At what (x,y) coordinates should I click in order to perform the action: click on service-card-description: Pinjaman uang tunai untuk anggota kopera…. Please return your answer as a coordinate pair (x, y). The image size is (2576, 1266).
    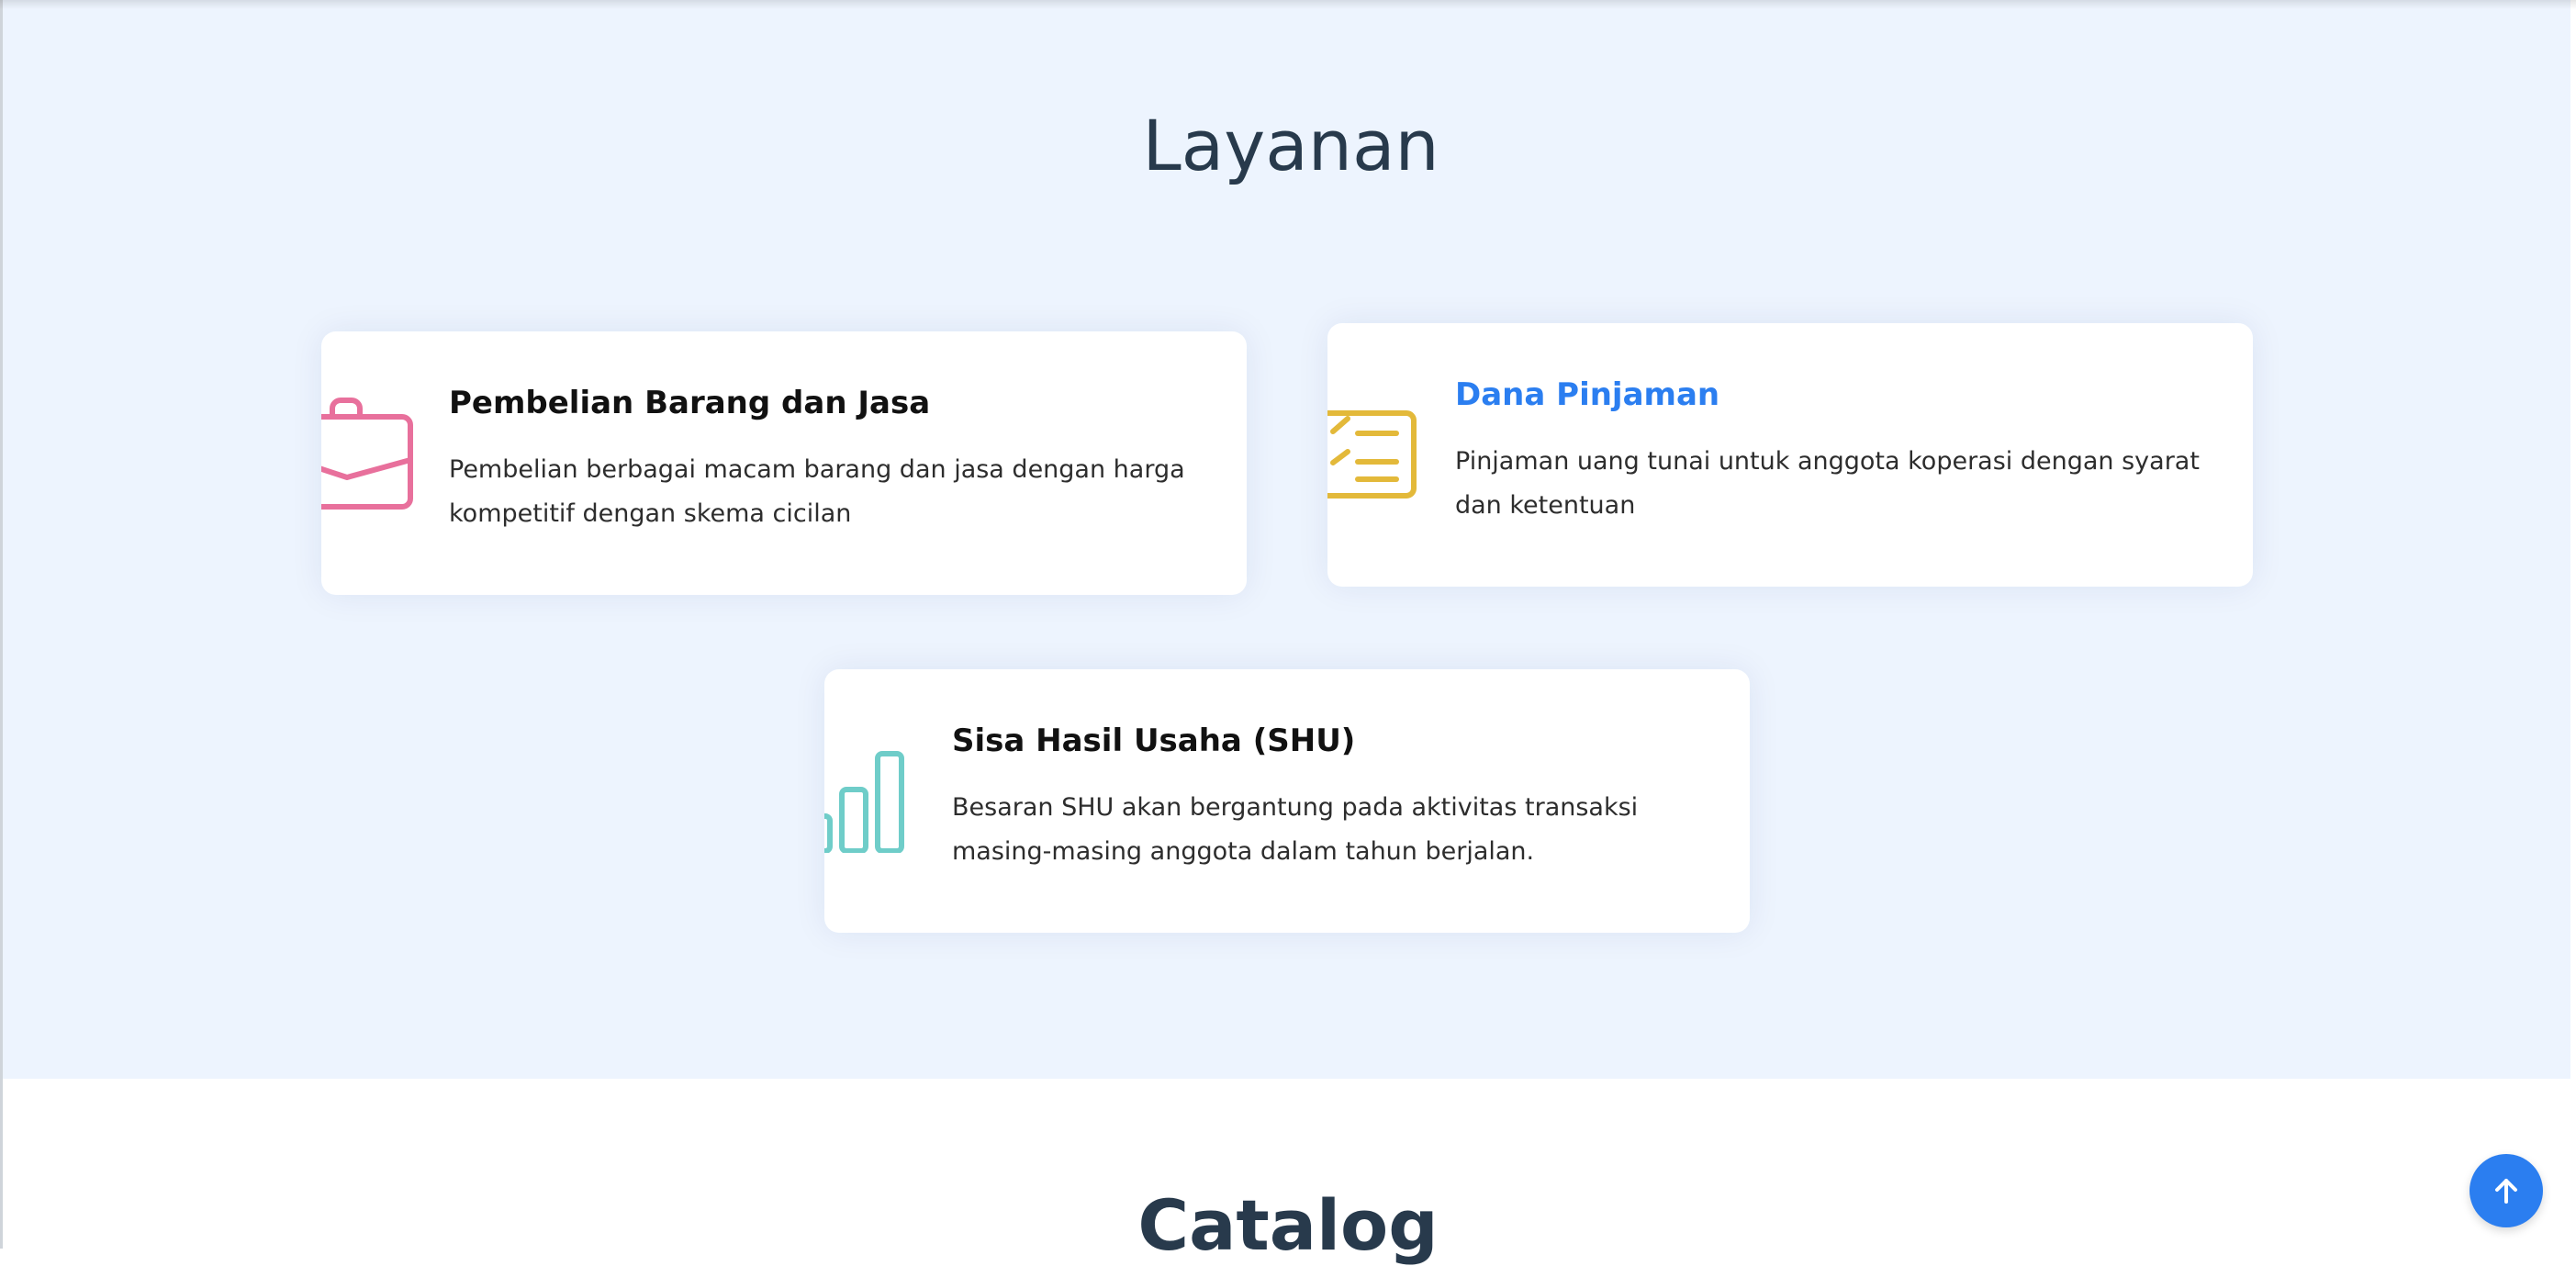
    Looking at the image, I should click on (1827, 483).